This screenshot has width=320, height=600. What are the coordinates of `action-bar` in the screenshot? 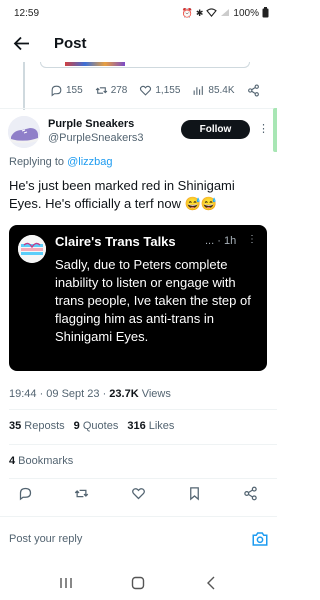 It's located at (138, 496).